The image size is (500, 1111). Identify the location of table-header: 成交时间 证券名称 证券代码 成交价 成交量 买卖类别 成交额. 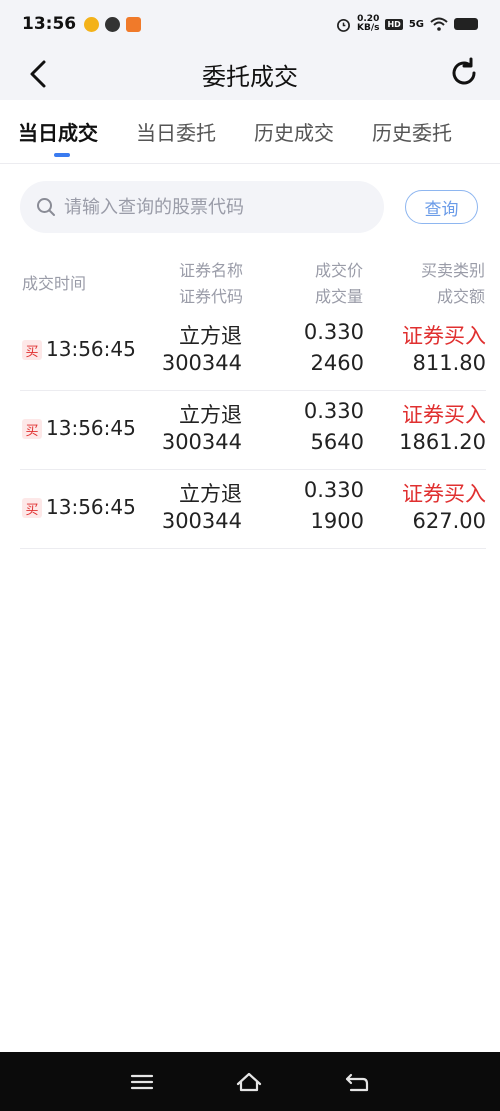
(250, 282).